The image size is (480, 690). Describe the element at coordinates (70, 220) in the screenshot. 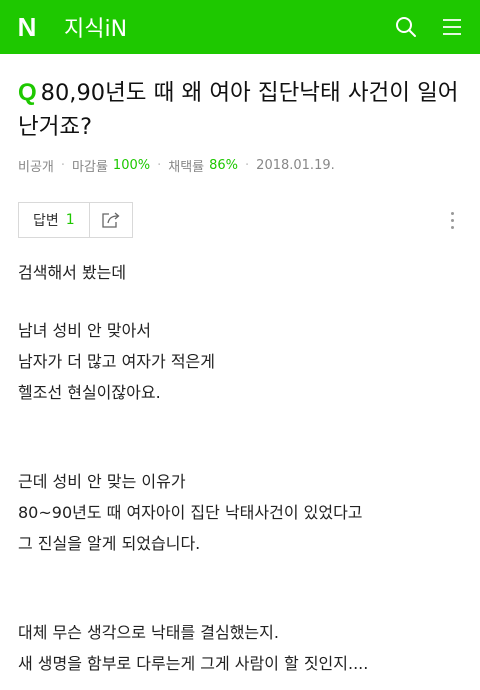

I see `answer-count: 1` at that location.